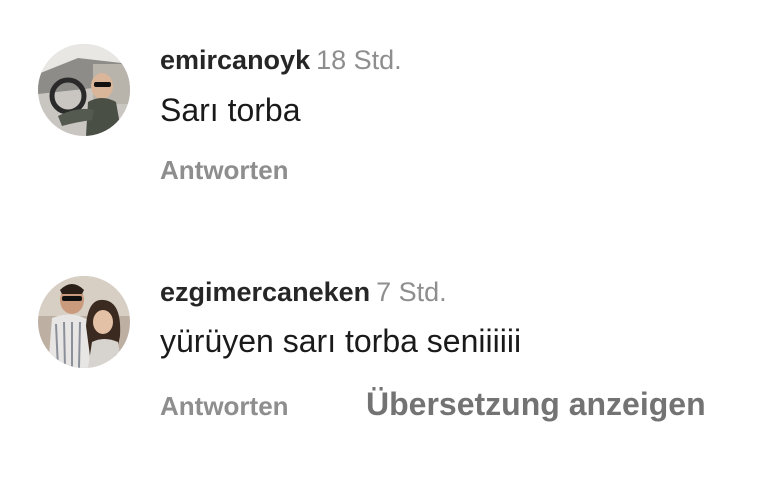 This screenshot has width=770, height=479. What do you see at coordinates (411, 292) in the screenshot?
I see `timestamp: 7 Std.` at bounding box center [411, 292].